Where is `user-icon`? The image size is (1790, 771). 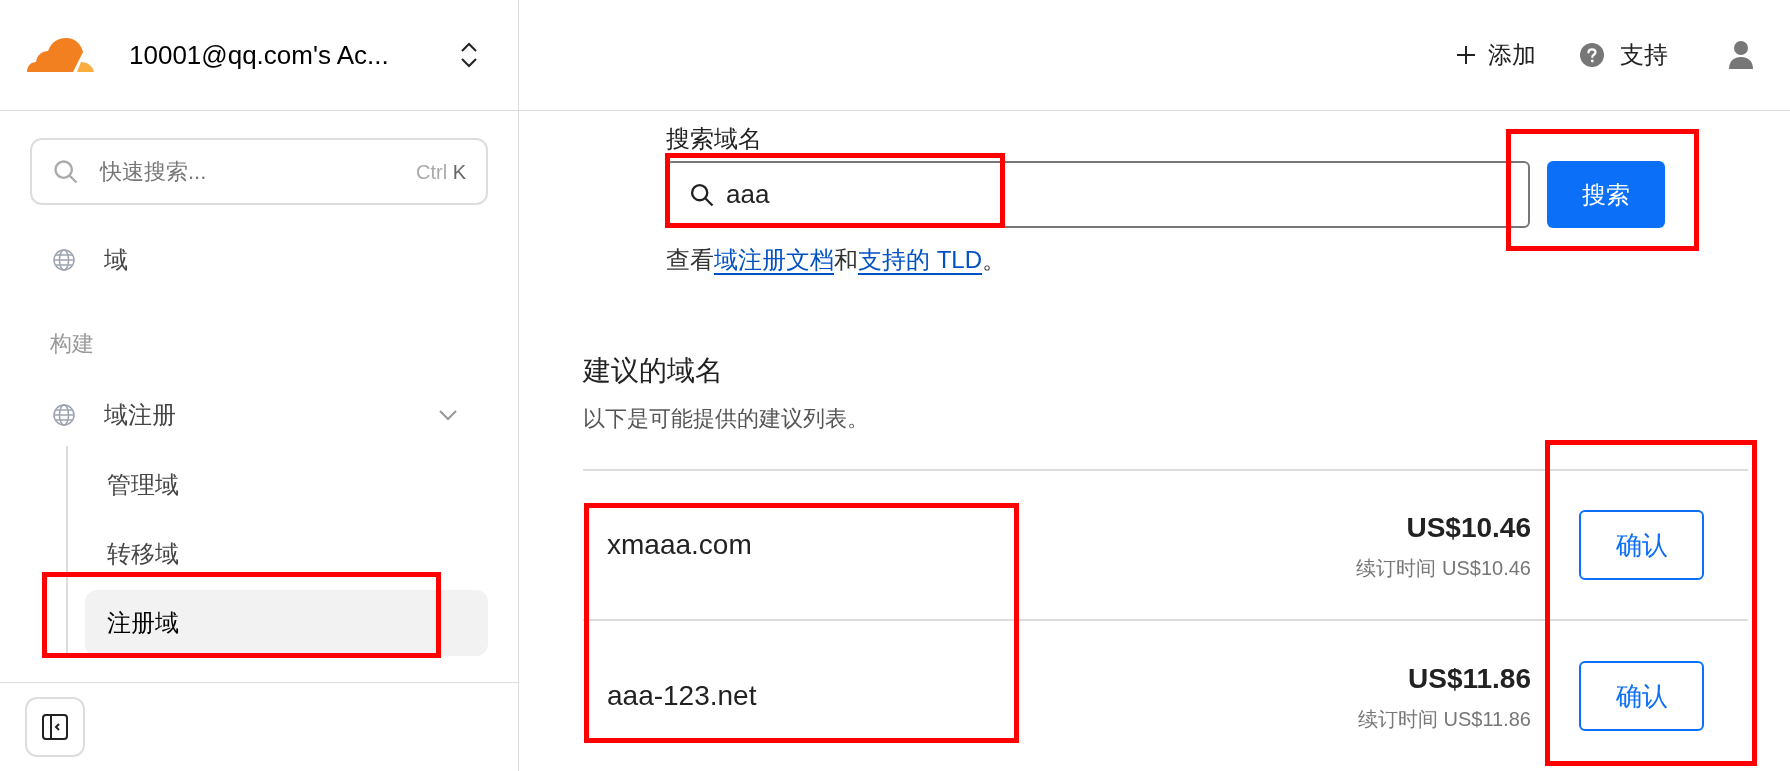 user-icon is located at coordinates (1741, 55).